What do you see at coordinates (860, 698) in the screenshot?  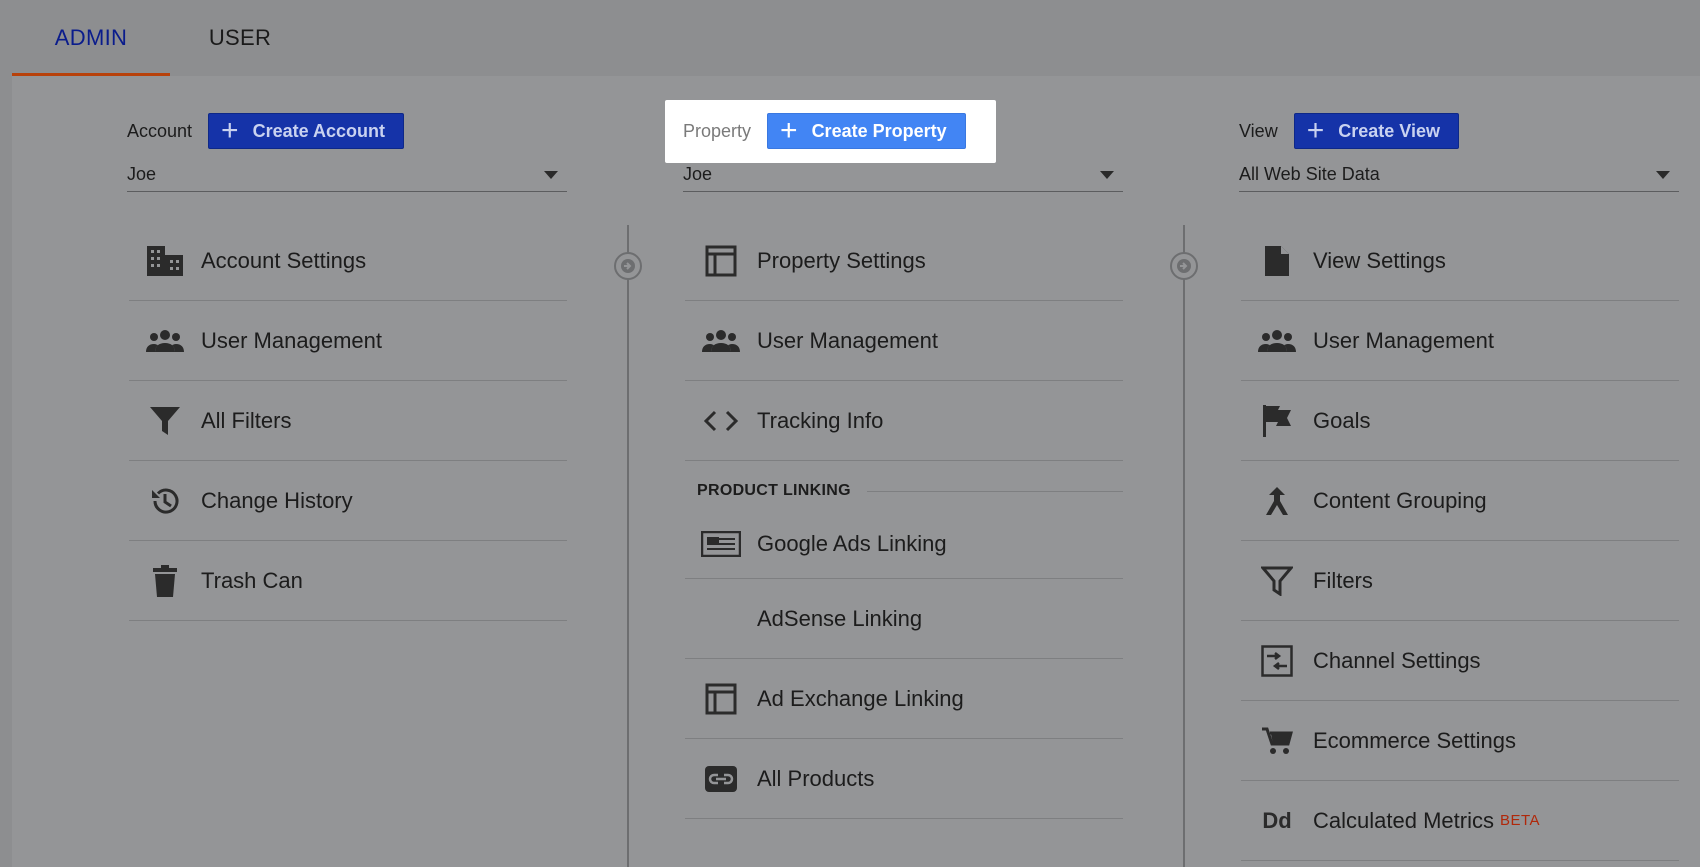 I see `menu-item-label: Ad Exchange Linking` at bounding box center [860, 698].